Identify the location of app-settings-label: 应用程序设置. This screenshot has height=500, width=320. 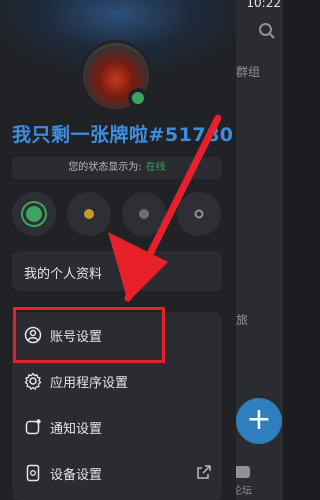
(89, 383).